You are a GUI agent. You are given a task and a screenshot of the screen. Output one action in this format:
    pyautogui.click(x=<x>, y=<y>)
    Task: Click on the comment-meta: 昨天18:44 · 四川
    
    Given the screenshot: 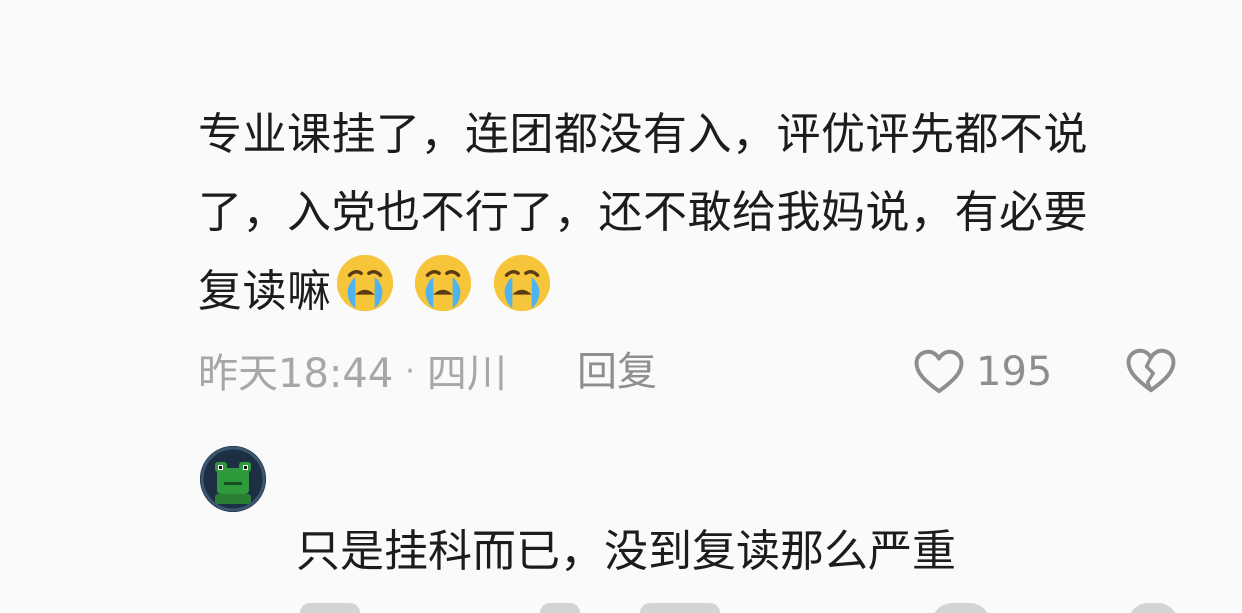 What is the action you would take?
    pyautogui.click(x=352, y=373)
    